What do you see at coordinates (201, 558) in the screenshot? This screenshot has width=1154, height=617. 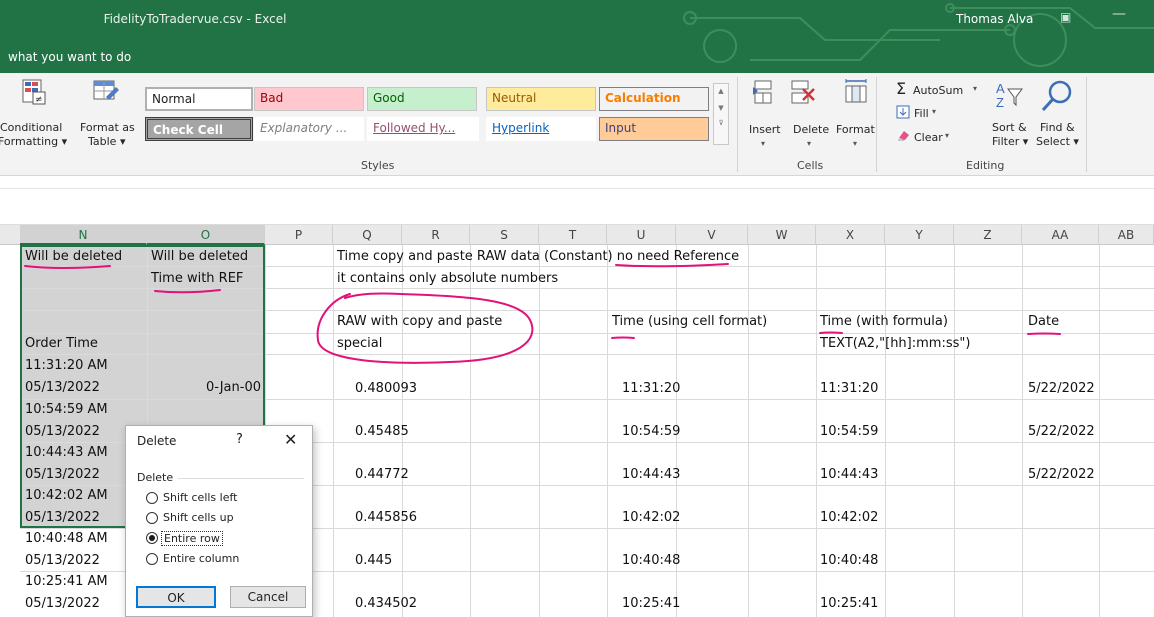 I see `label-entire-column: Entire column` at bounding box center [201, 558].